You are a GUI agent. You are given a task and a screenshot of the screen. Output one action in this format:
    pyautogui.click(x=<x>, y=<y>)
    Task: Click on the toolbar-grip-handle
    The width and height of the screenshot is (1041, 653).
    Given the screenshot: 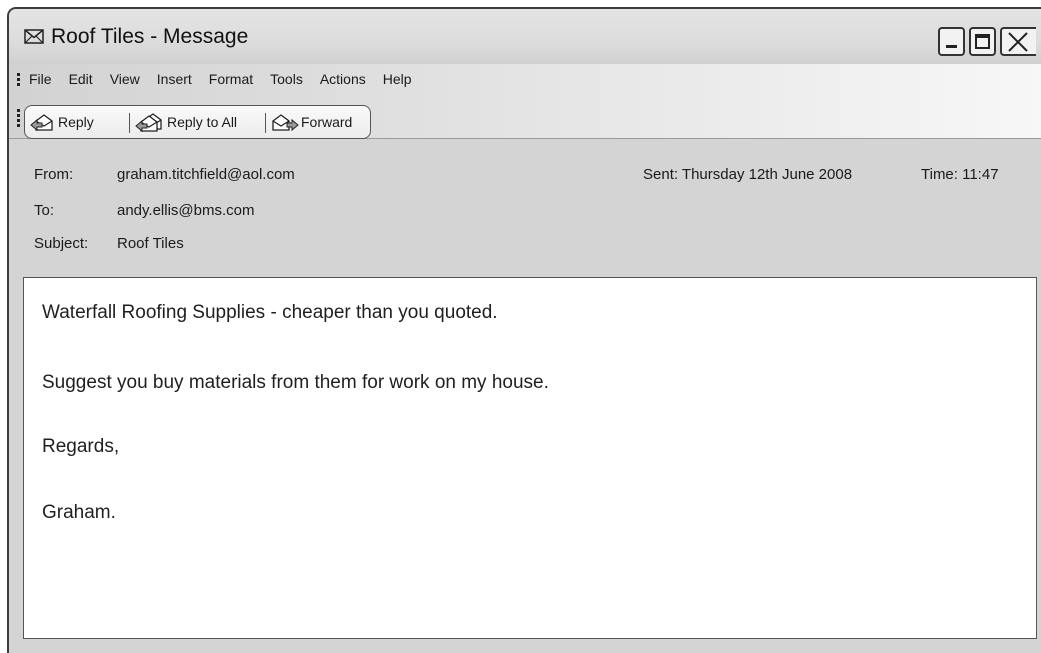 What is the action you would take?
    pyautogui.click(x=18, y=118)
    